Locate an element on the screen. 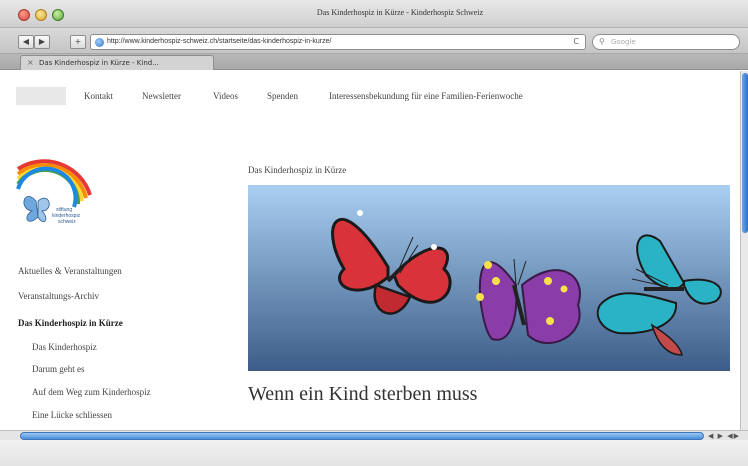 The height and width of the screenshot is (466, 748). section-title: Das Kinderhospiz in Kürze is located at coordinates (297, 170).